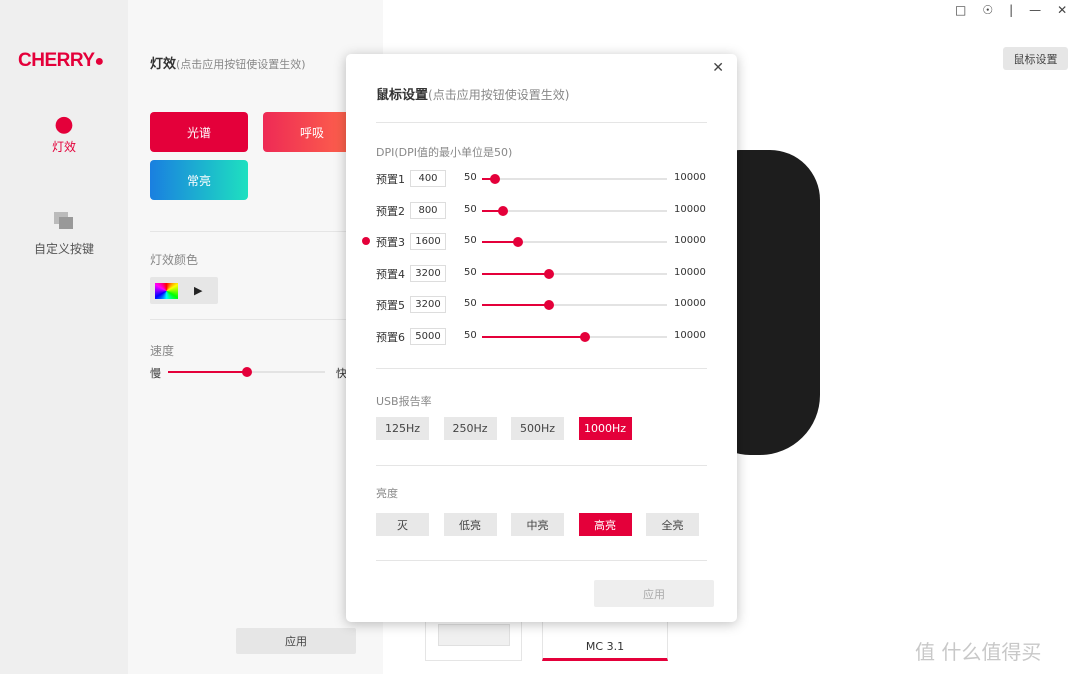 This screenshot has height=674, width=1080. Describe the element at coordinates (470, 524) in the screenshot. I see `bright-option: 低亮` at that location.